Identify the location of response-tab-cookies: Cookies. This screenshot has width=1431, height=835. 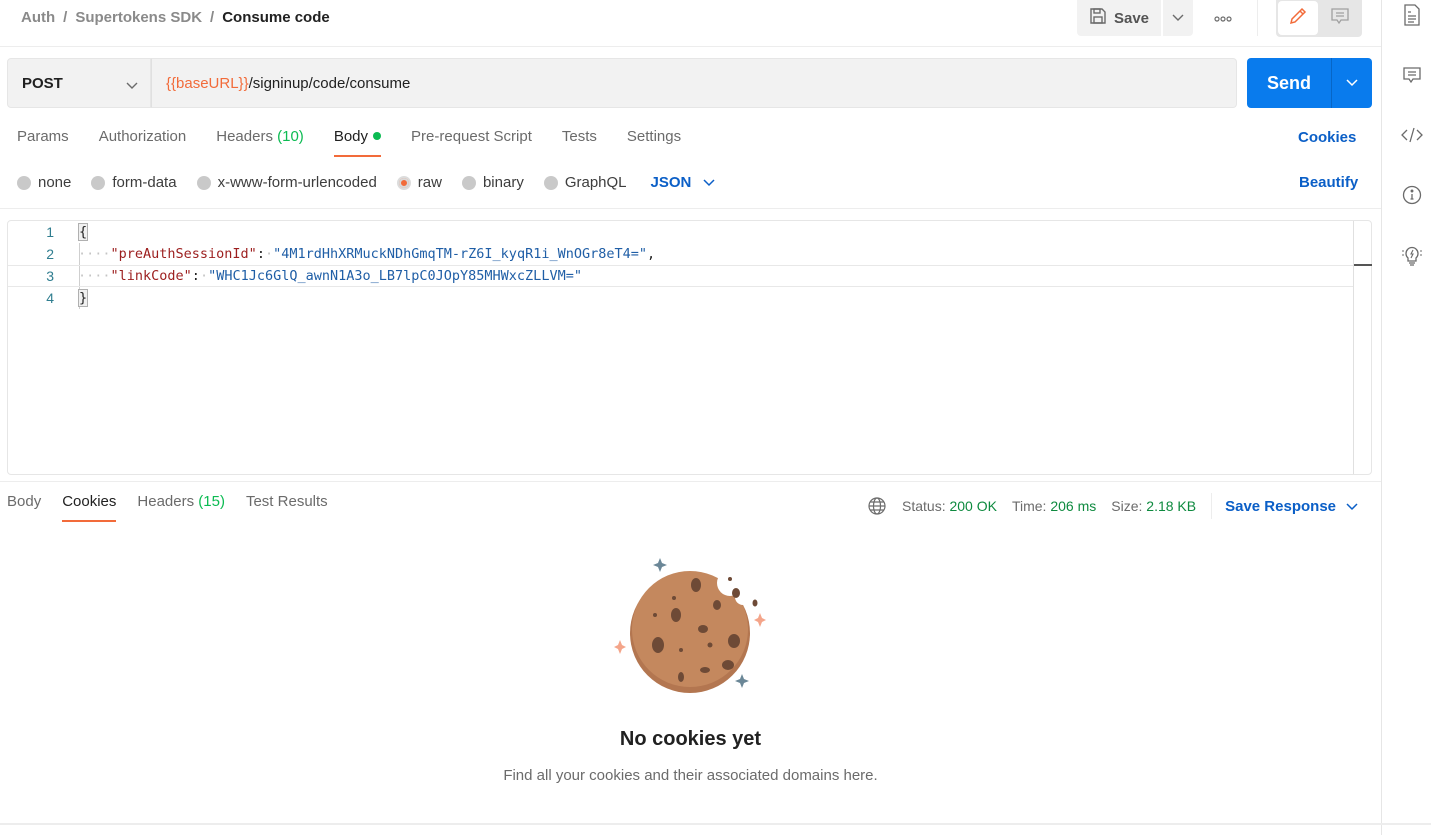
(89, 508).